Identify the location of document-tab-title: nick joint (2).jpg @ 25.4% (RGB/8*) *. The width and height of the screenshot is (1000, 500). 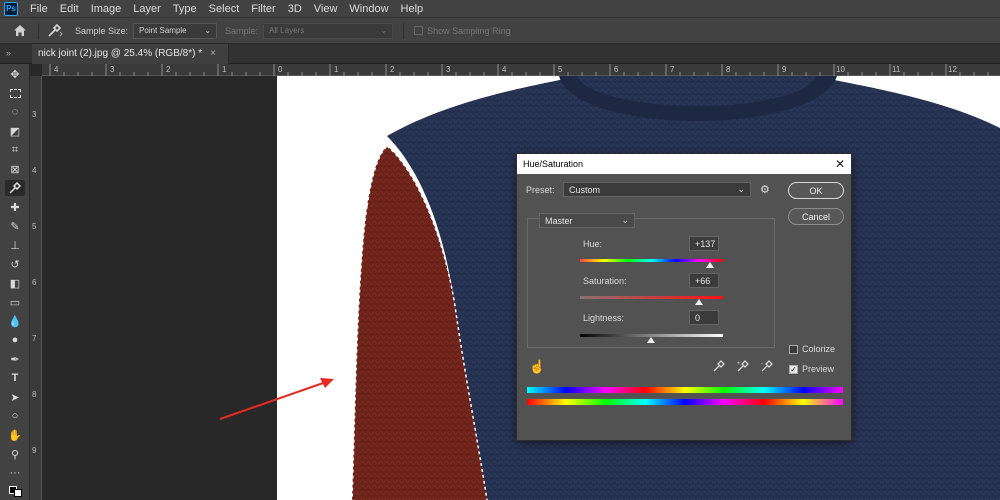
(120, 53).